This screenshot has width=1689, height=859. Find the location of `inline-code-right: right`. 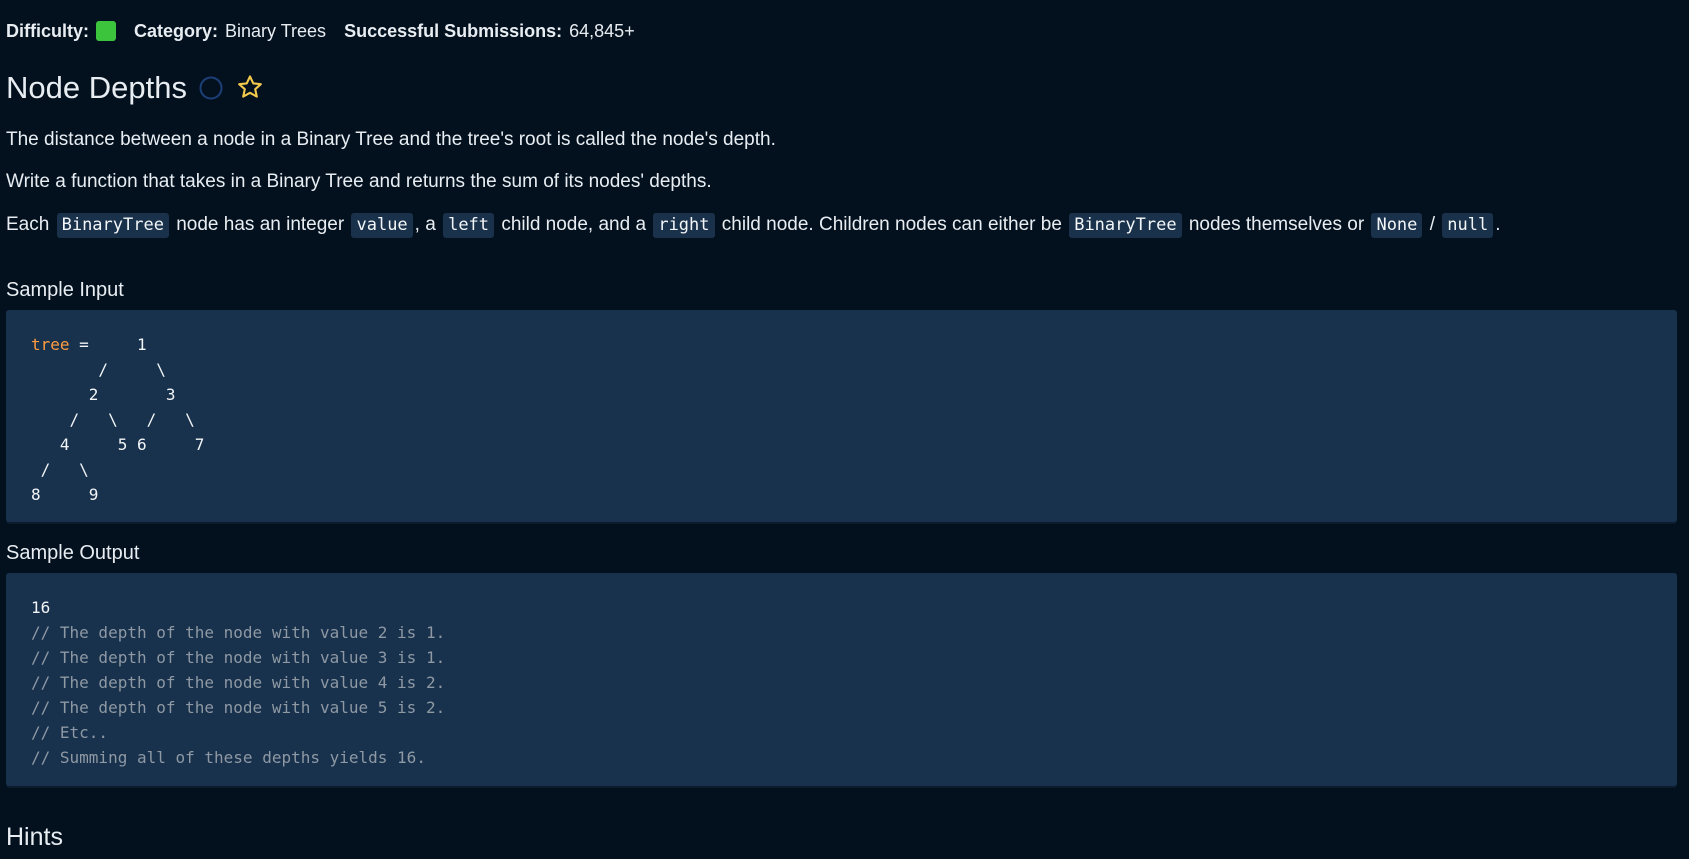

inline-code-right: right is located at coordinates (684, 225).